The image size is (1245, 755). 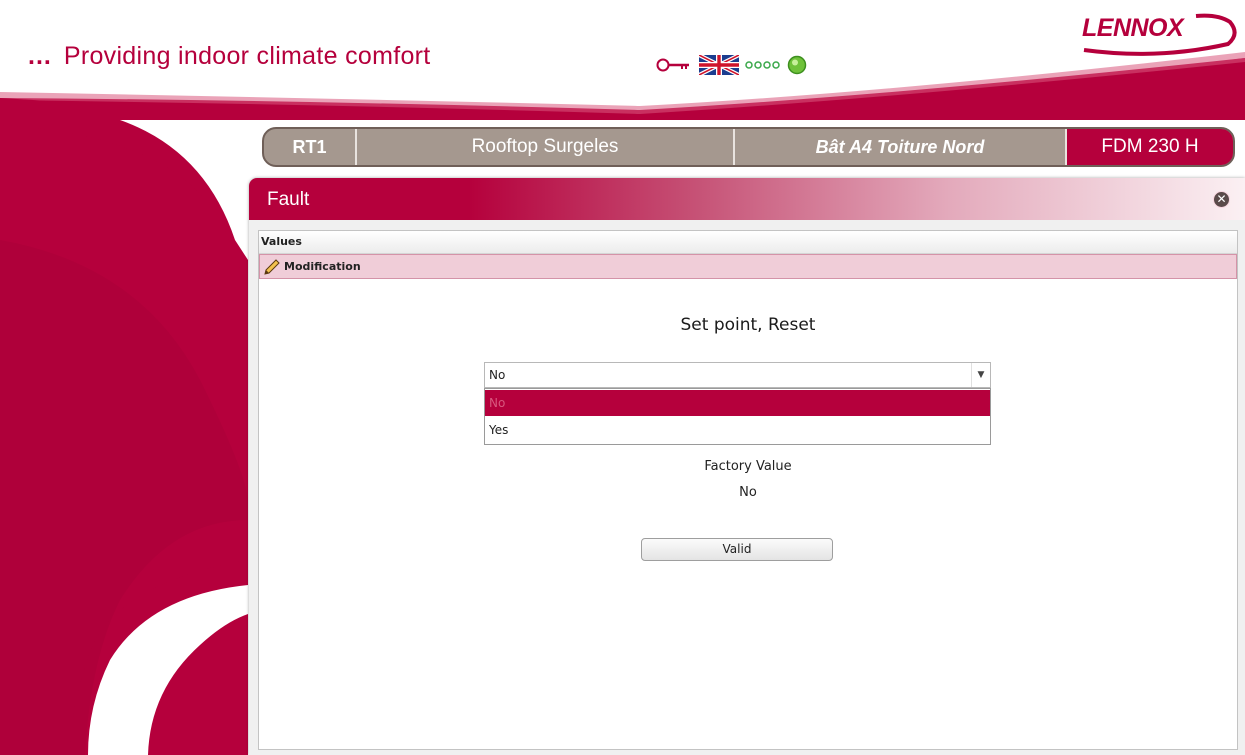 I want to click on option-yes: Yes, so click(x=737, y=430).